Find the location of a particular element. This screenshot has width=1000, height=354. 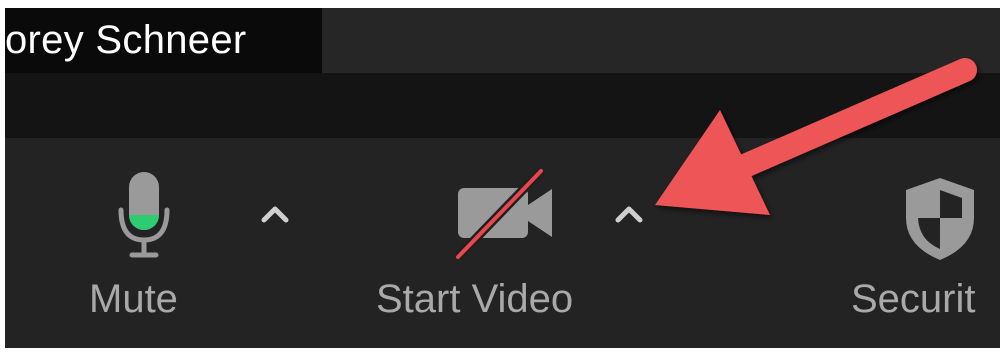

mute-button: Mute is located at coordinates (145, 243).